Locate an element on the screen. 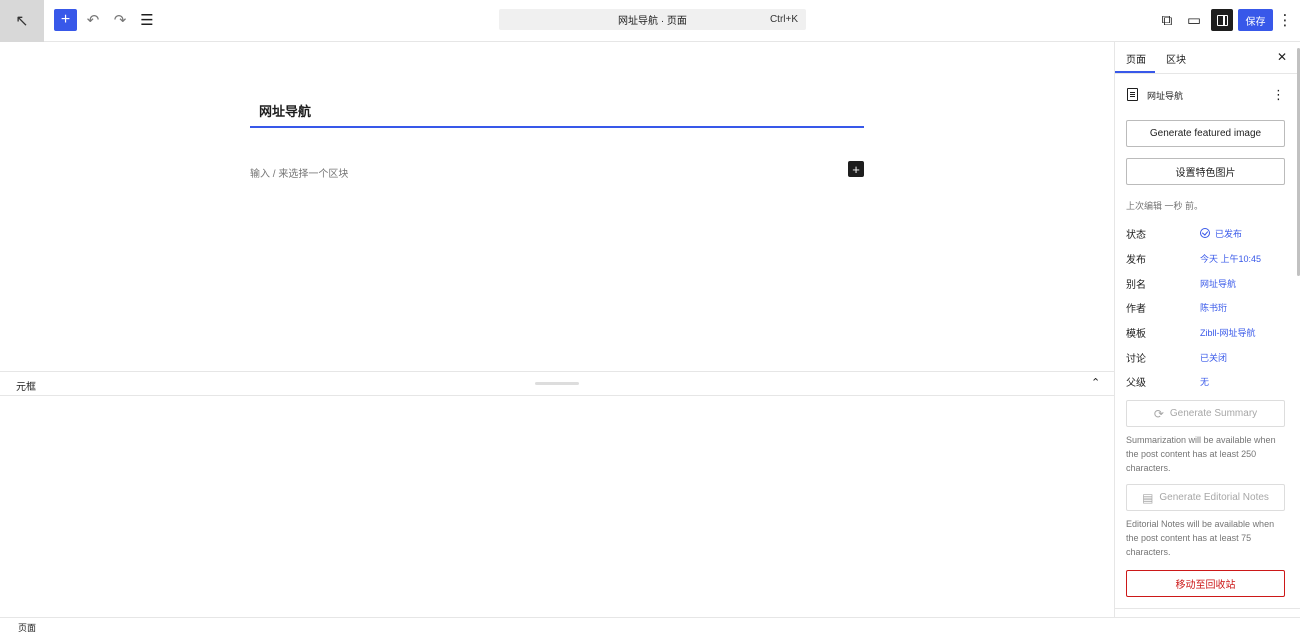 This screenshot has height=634, width=1300. desktop-preview-icon: ▭ is located at coordinates (1194, 20).